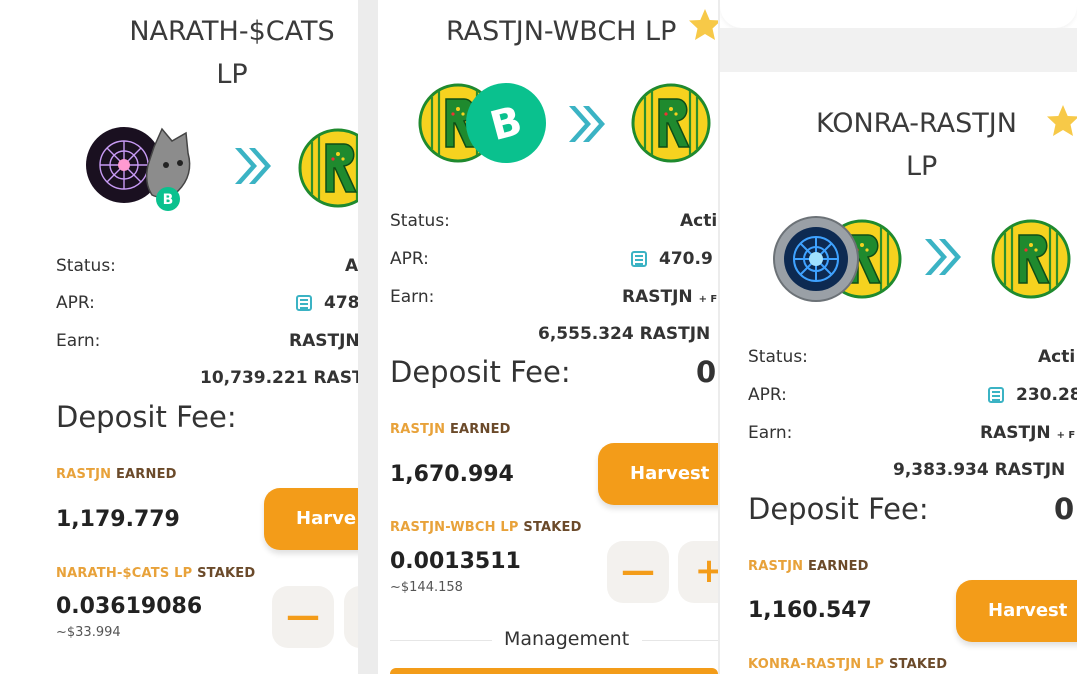 This screenshot has height=674, width=1077. What do you see at coordinates (1046, 395) in the screenshot?
I see `apr-value: 230.28` at bounding box center [1046, 395].